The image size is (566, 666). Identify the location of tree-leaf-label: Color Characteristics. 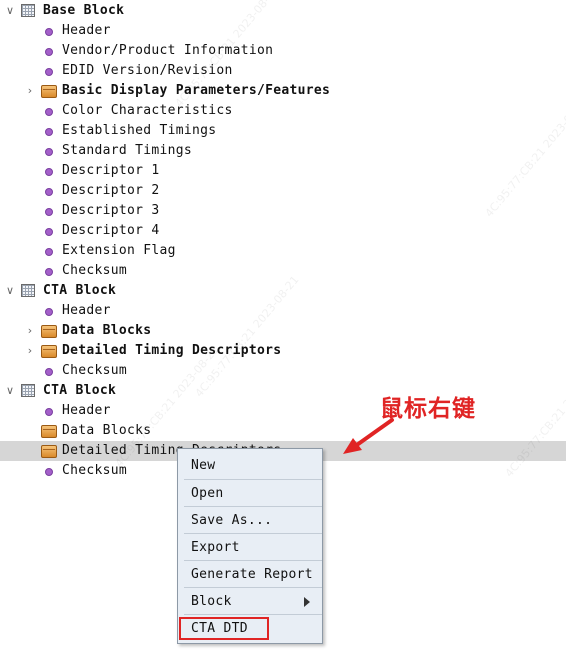
(147, 110).